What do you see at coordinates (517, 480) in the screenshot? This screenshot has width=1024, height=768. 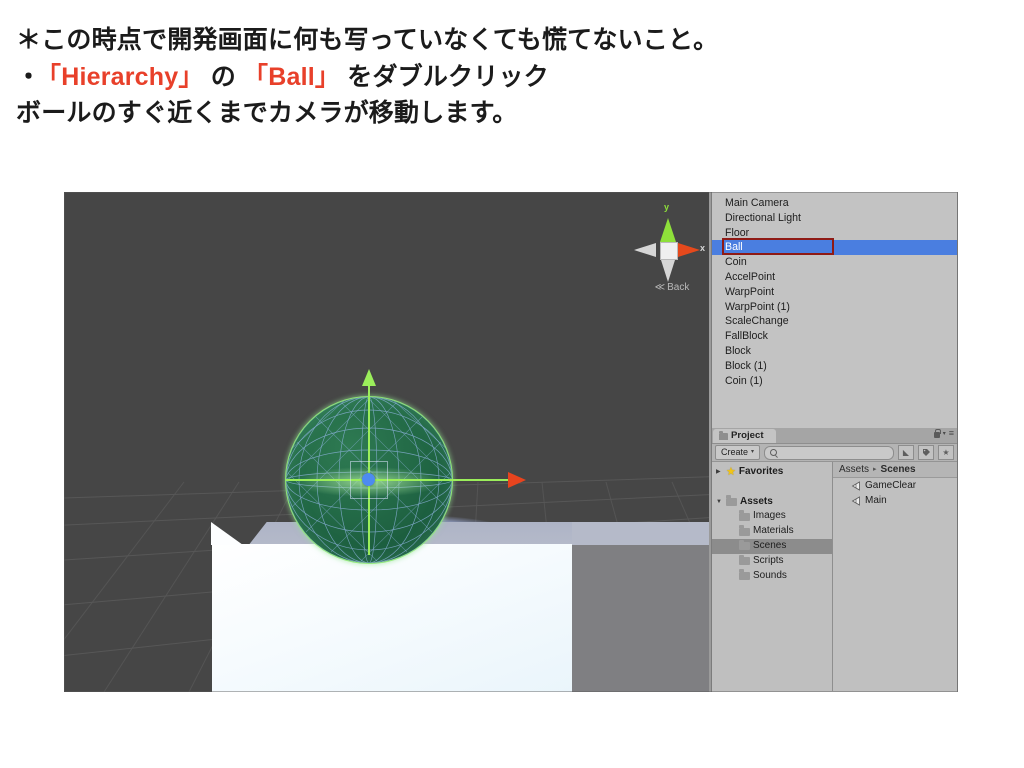 I see `move-gizmo-x-arrow` at bounding box center [517, 480].